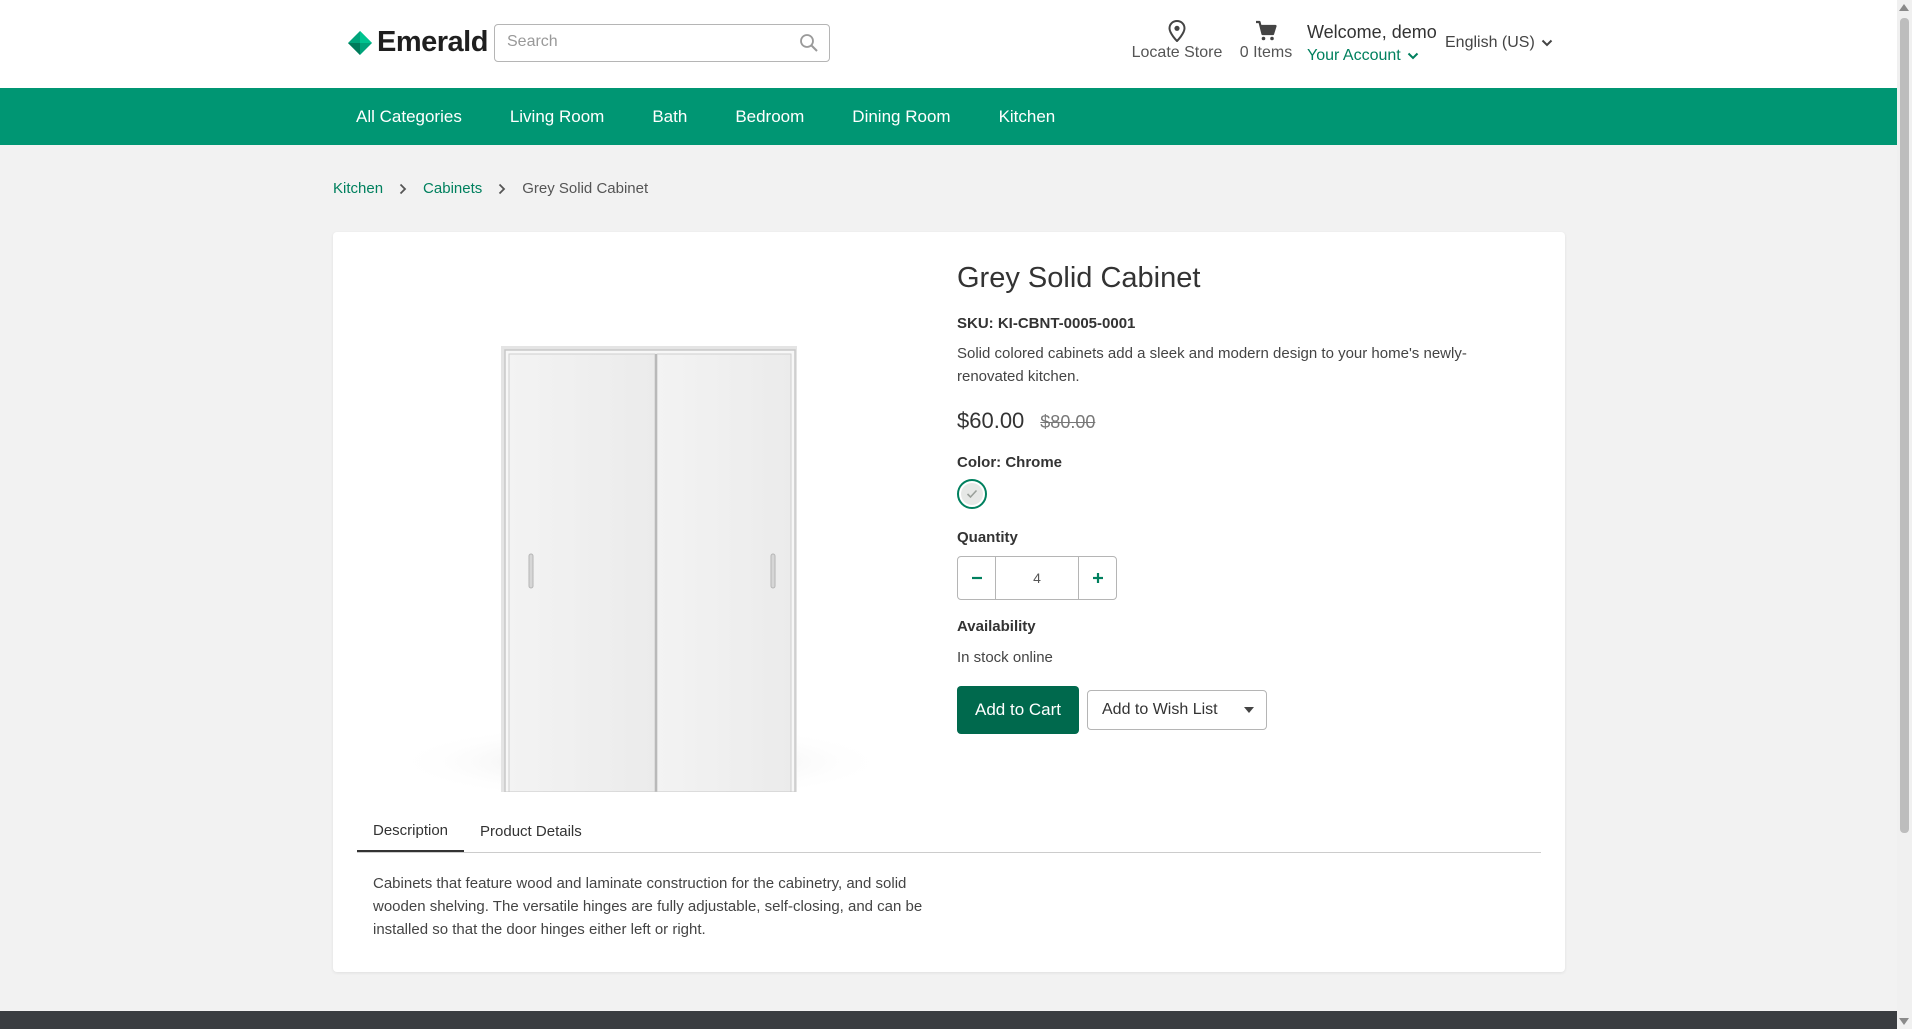  I want to click on locate-store-link: Locate Store, so click(1177, 41).